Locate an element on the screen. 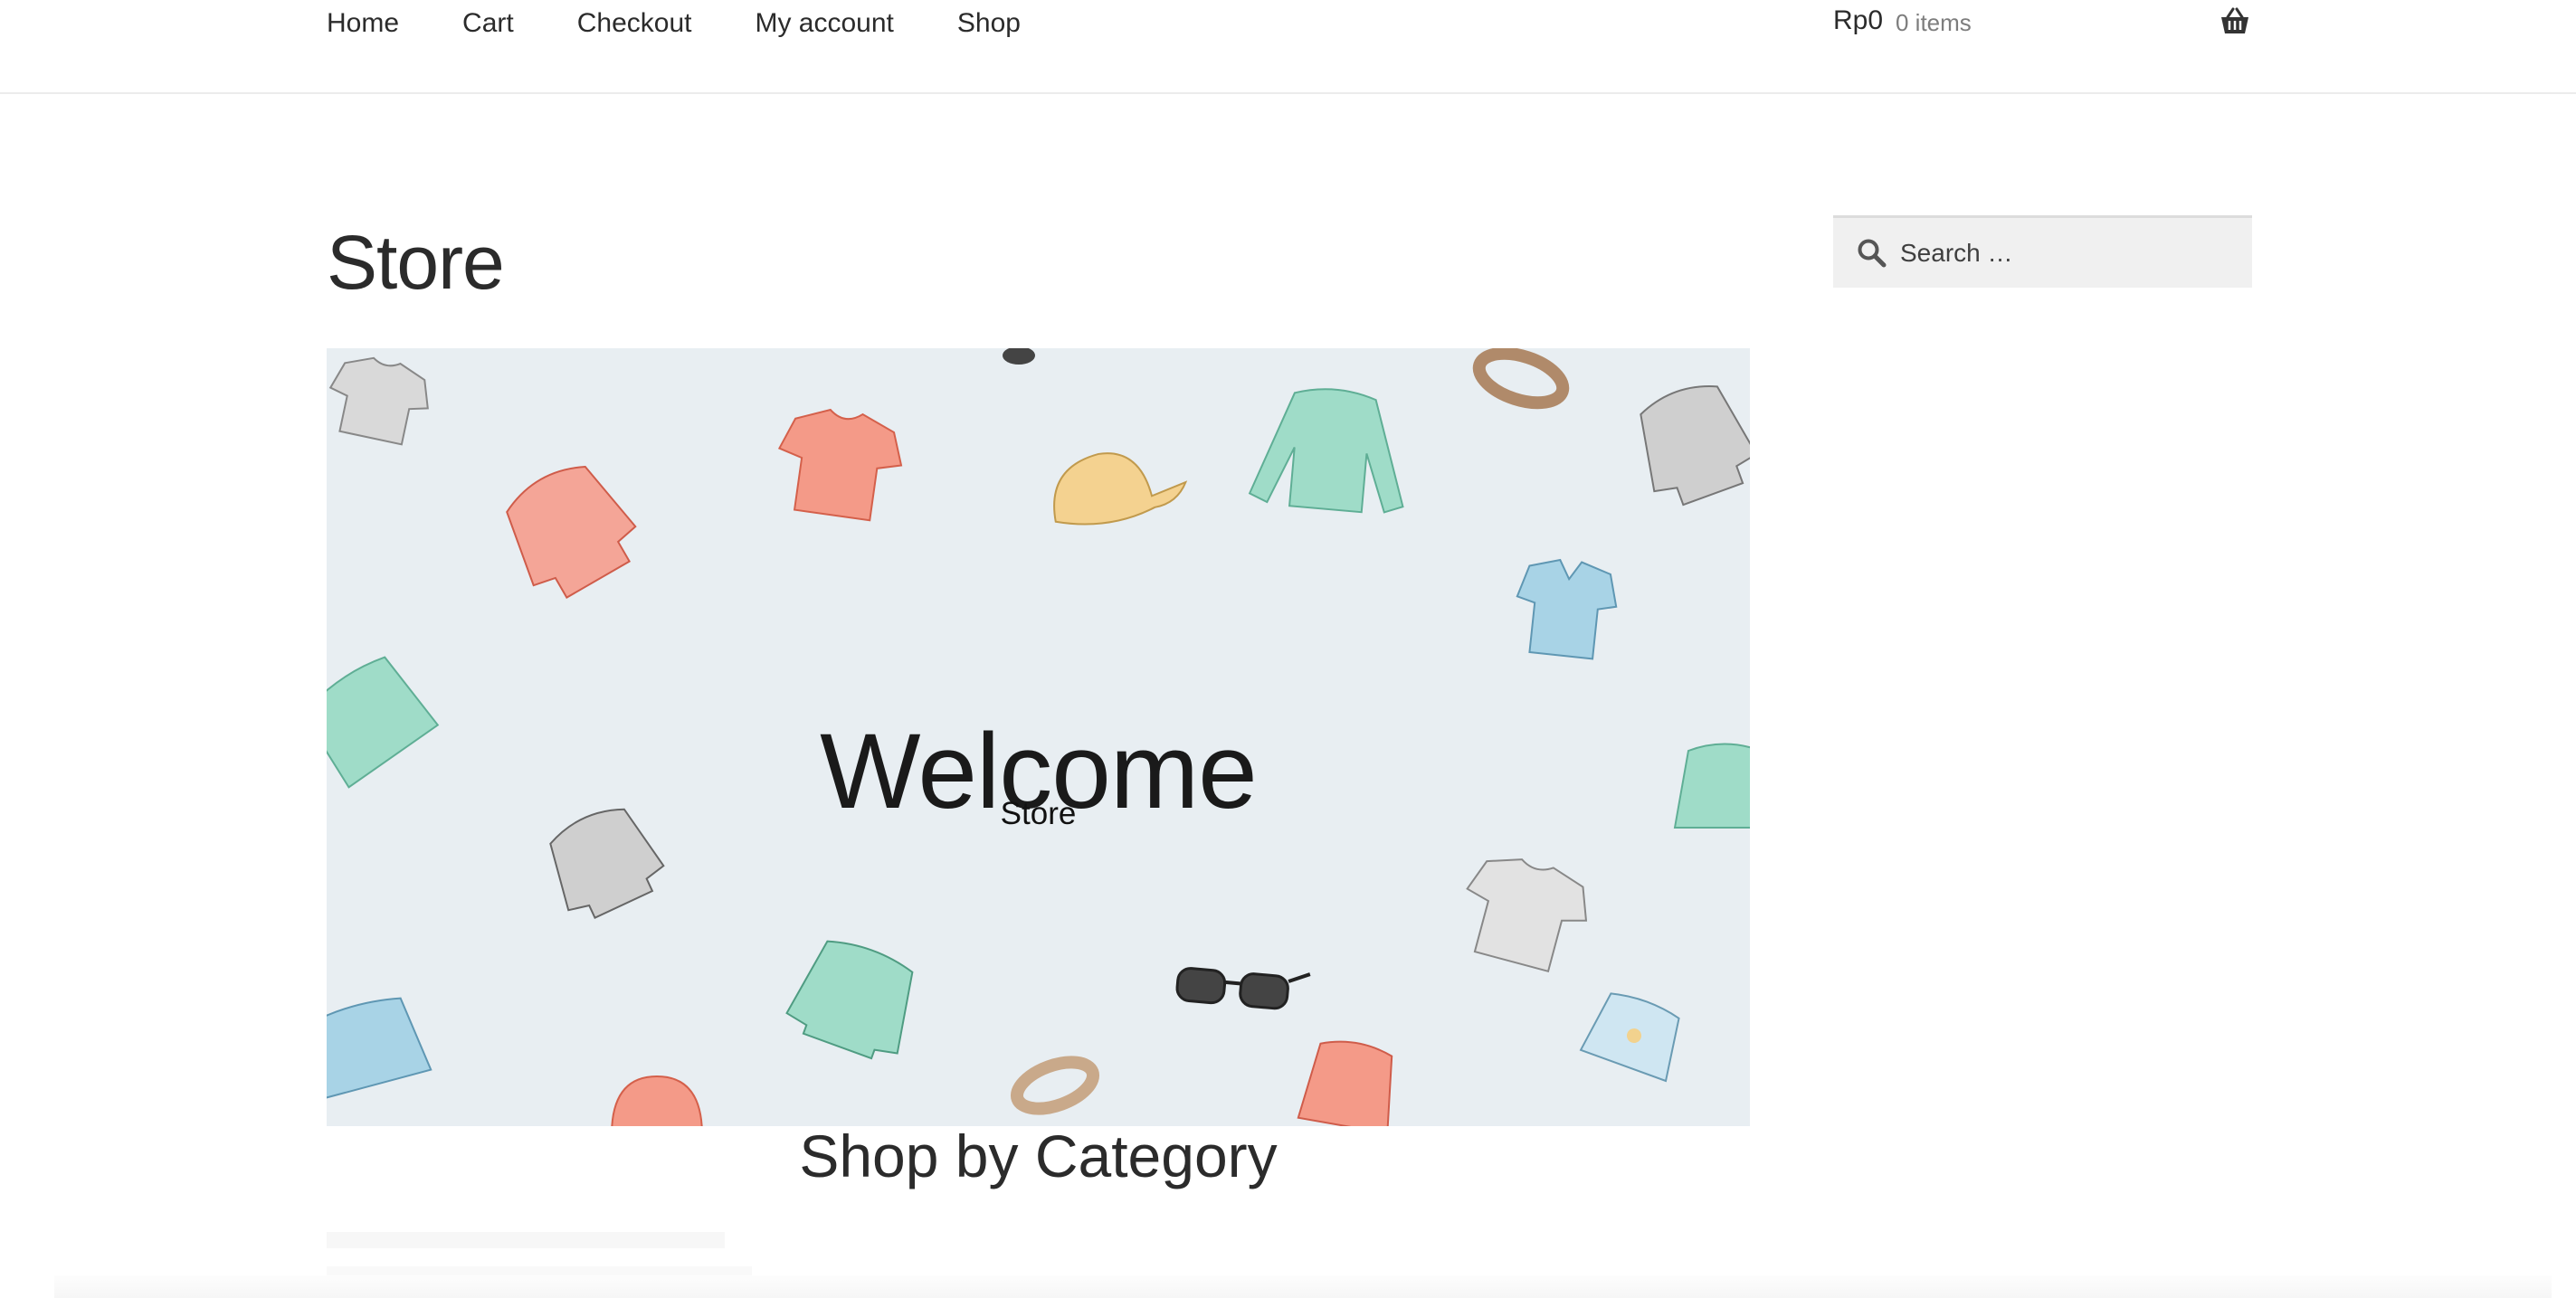 The height and width of the screenshot is (1298, 2576). cart-total: Rp0 is located at coordinates (1858, 20).